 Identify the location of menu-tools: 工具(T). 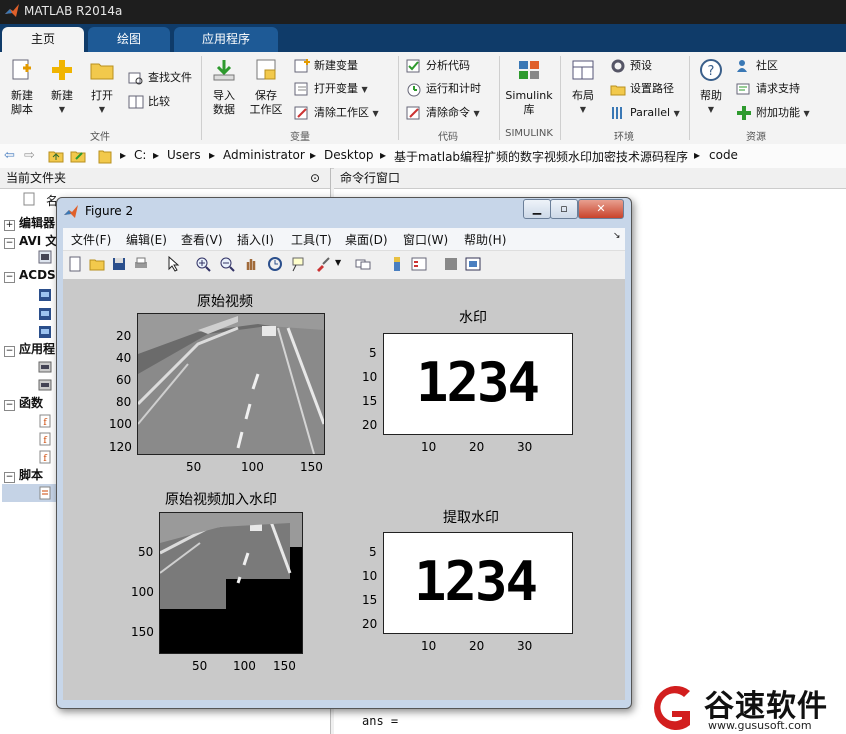
(311, 239).